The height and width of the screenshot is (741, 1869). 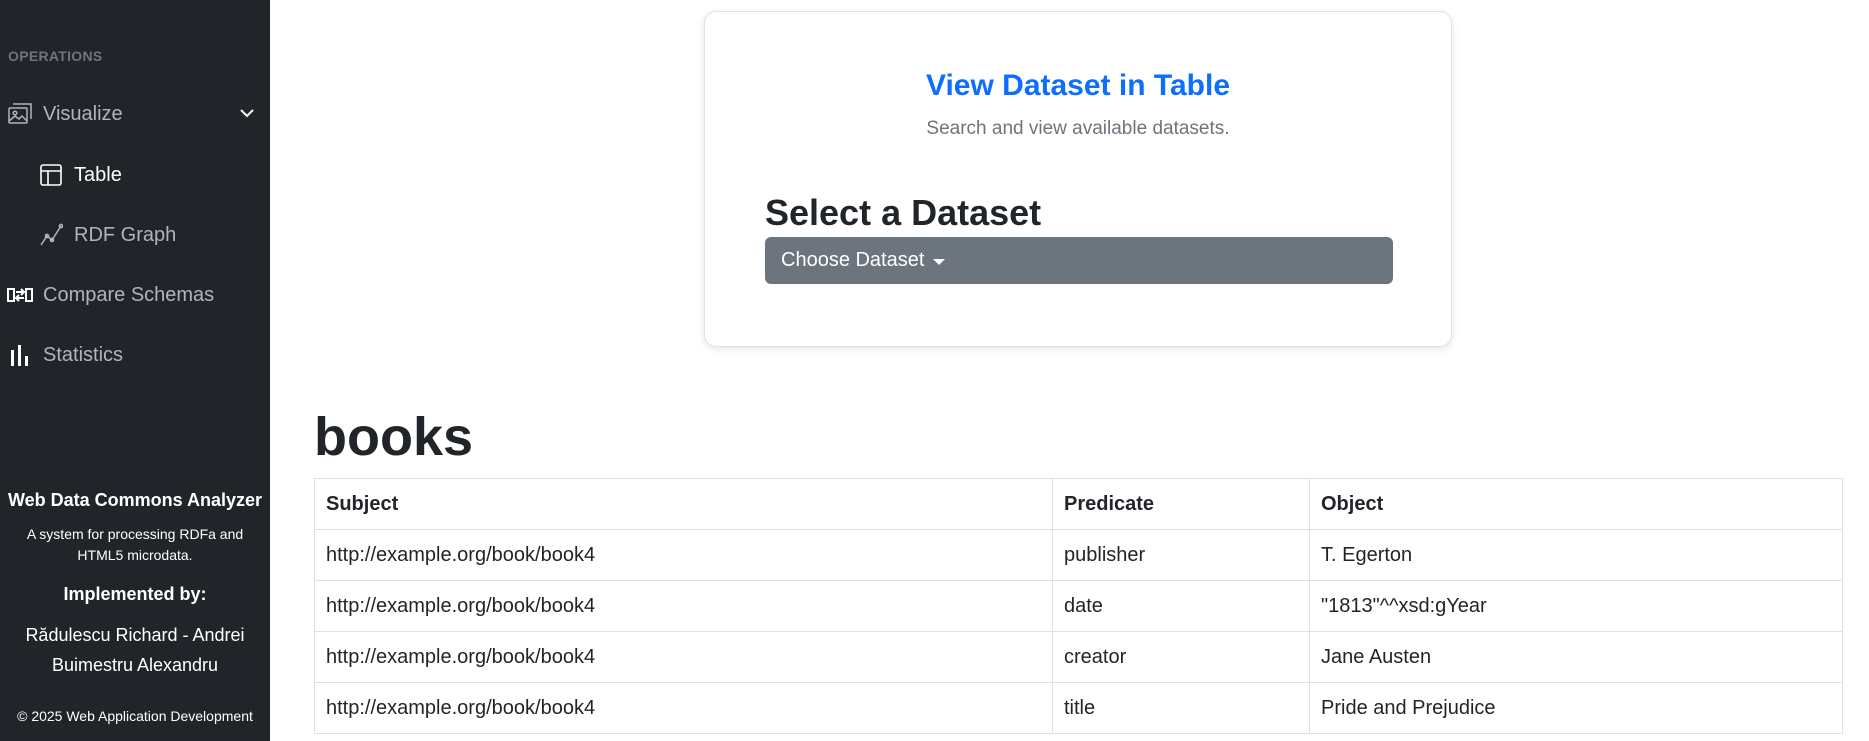 What do you see at coordinates (20, 114) in the screenshot?
I see `image-icon` at bounding box center [20, 114].